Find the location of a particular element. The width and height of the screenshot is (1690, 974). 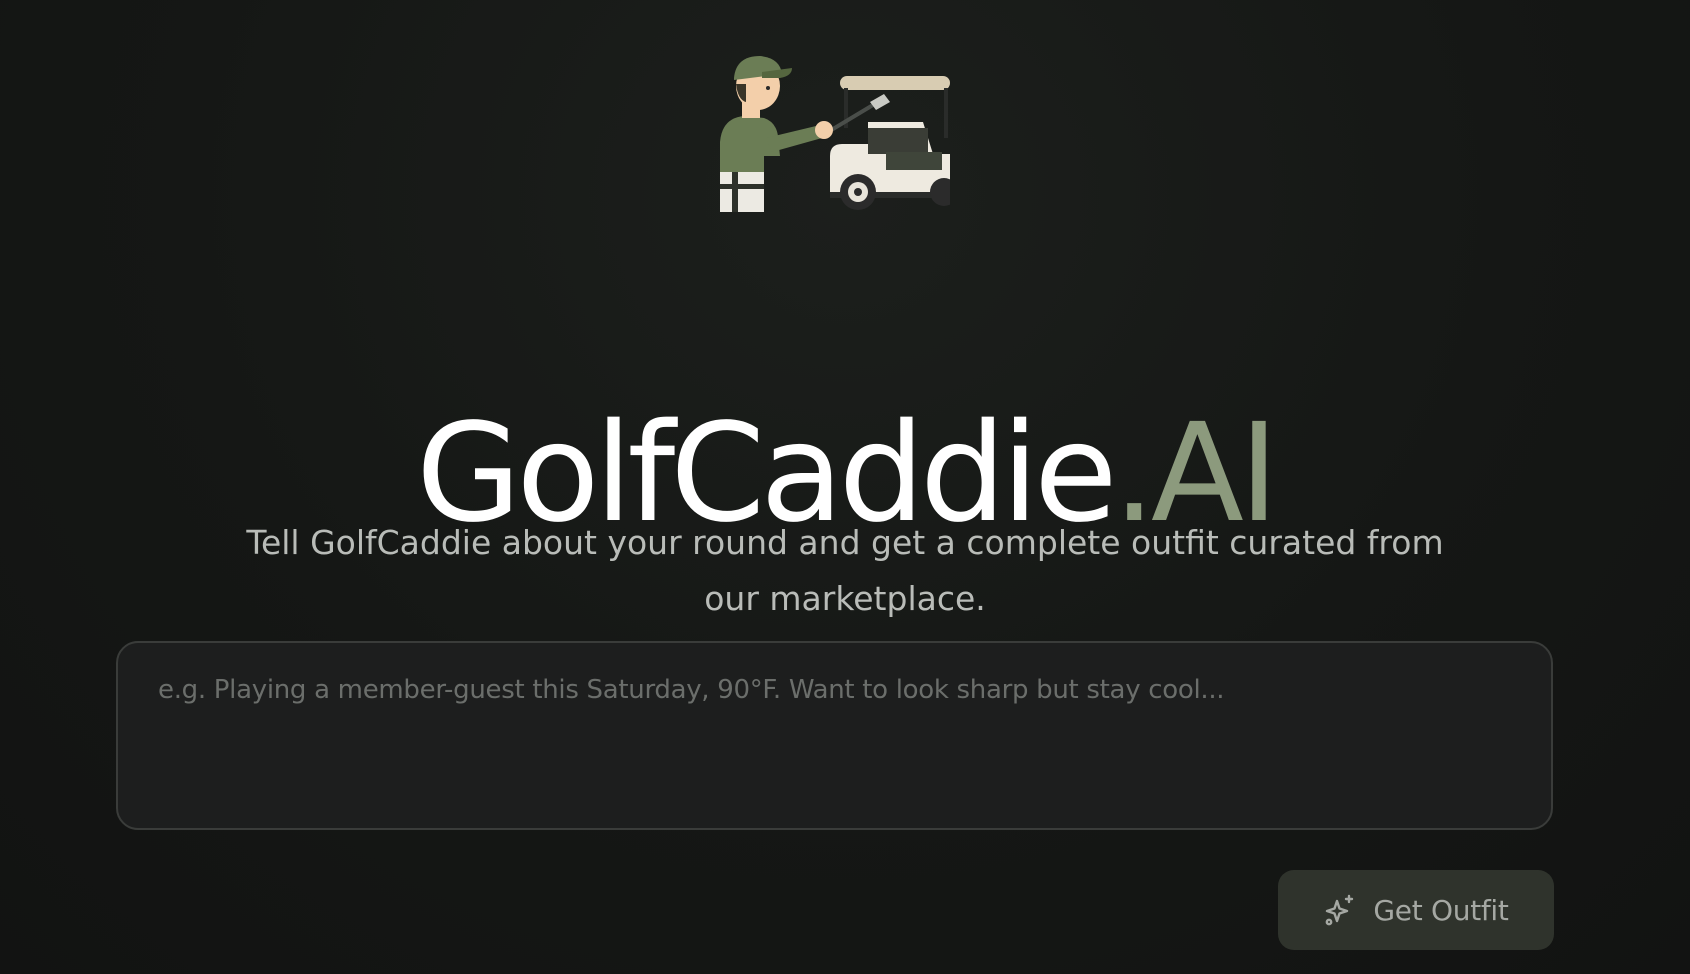

get-outfit-label: Get Outfit is located at coordinates (1441, 910).